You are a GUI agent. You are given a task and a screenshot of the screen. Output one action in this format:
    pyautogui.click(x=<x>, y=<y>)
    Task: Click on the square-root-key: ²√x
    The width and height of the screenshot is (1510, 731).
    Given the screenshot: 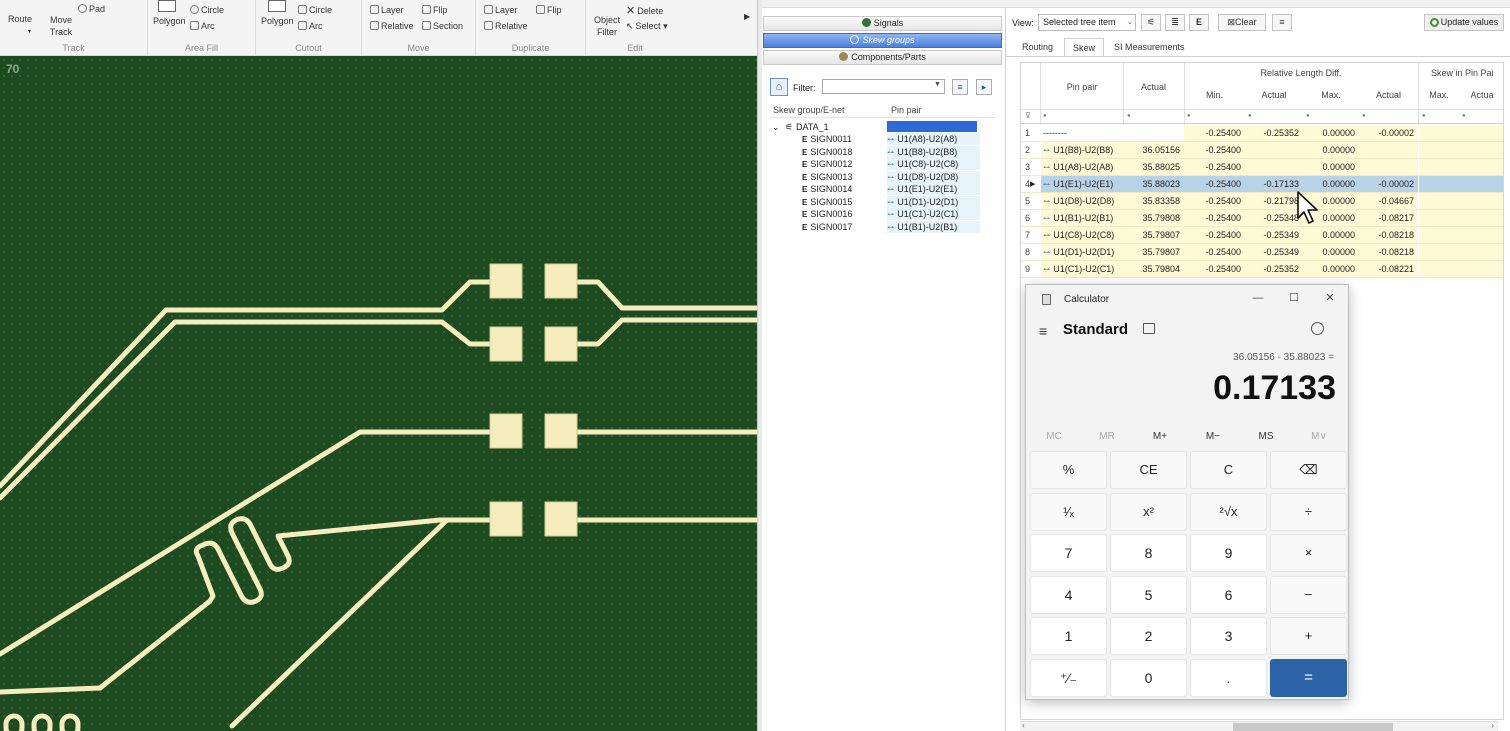 What is the action you would take?
    pyautogui.click(x=1228, y=511)
    